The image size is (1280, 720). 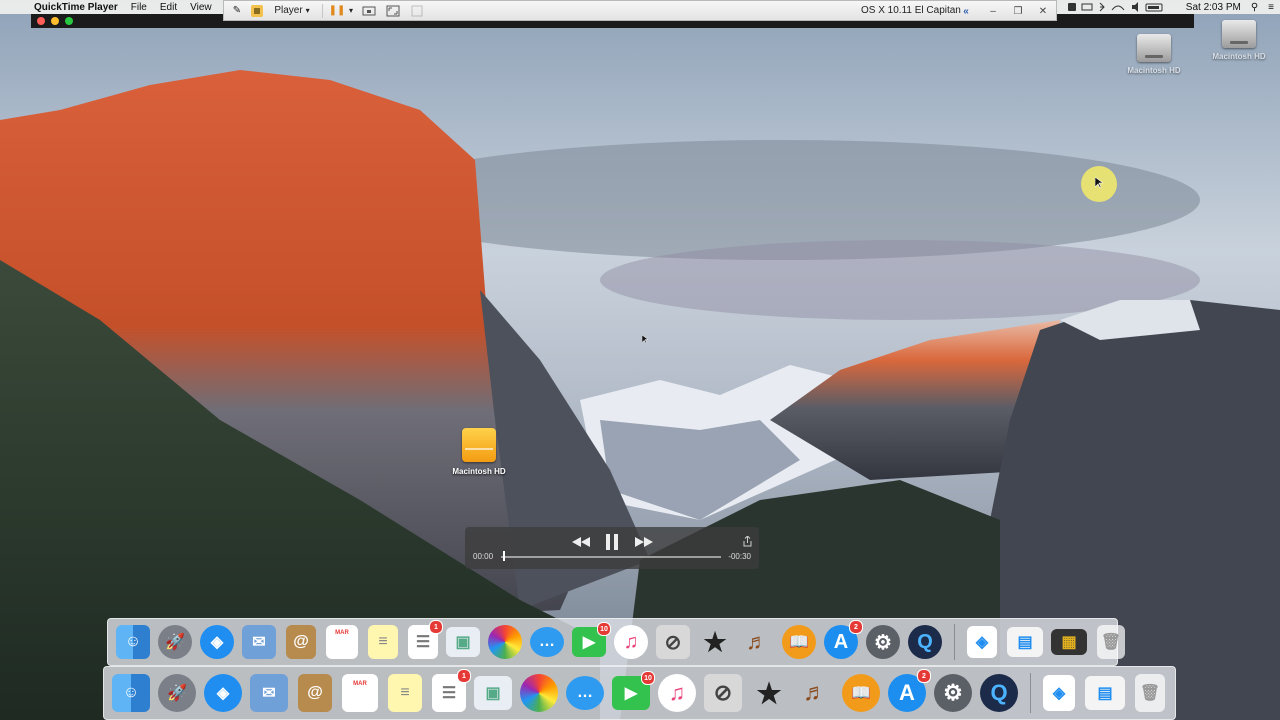 I want to click on pin-icon: ✎, so click(x=237, y=10).